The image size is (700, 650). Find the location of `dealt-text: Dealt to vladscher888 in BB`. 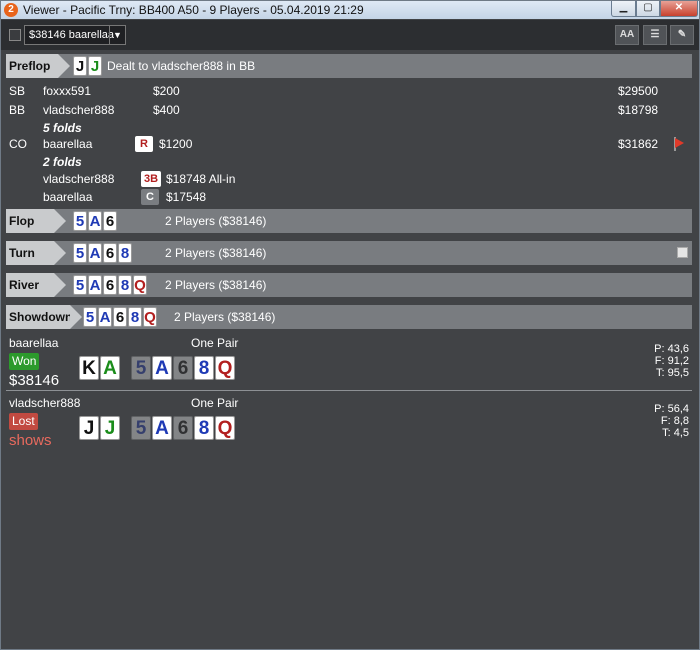

dealt-text: Dealt to vladscher888 in BB is located at coordinates (181, 66).